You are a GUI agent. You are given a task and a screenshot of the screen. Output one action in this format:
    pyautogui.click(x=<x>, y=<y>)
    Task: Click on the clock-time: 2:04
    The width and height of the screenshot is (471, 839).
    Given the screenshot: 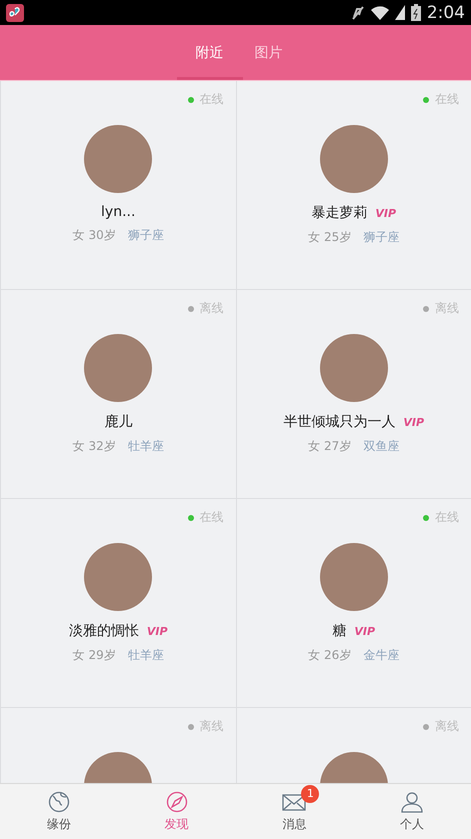 What is the action you would take?
    pyautogui.click(x=445, y=12)
    